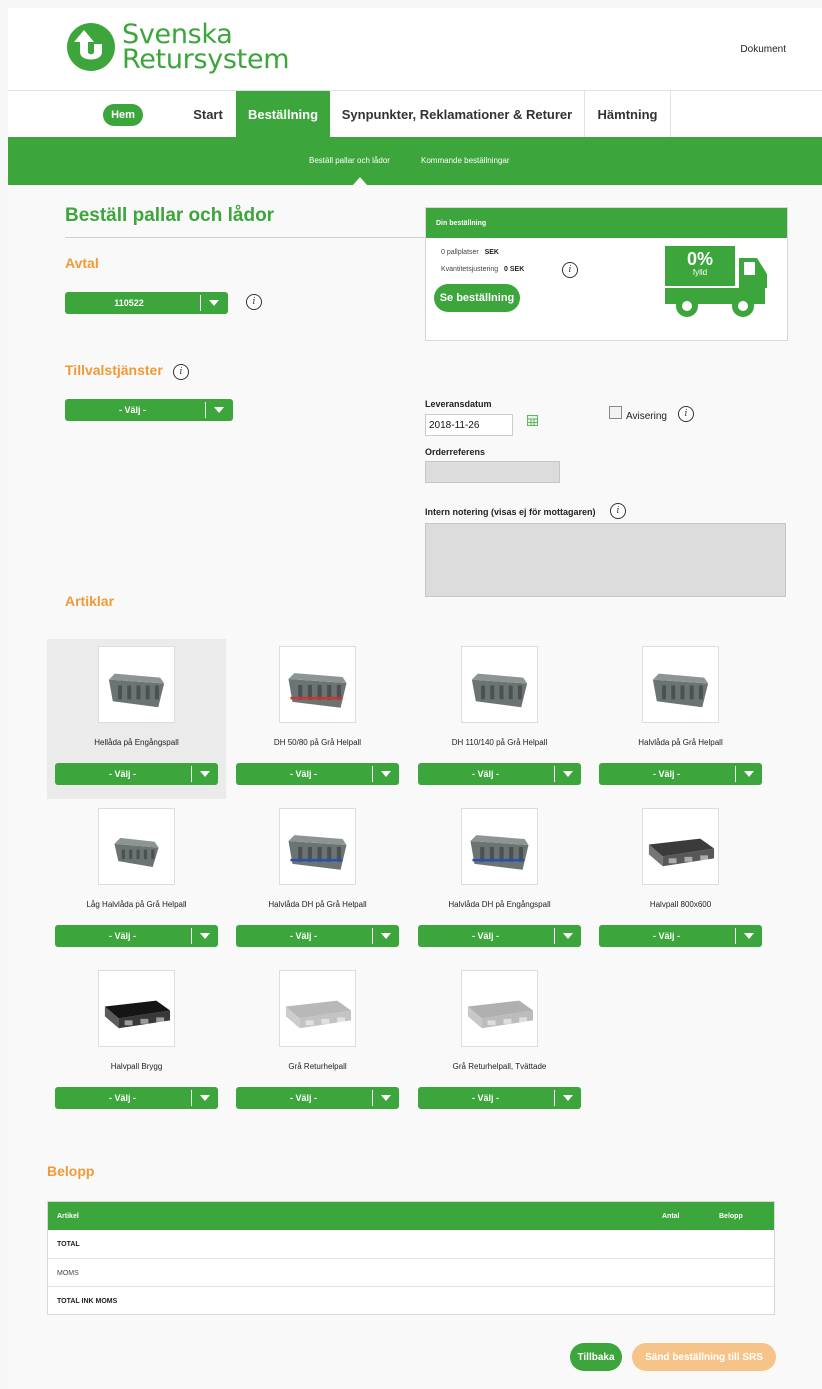 Image resolution: width=822 pixels, height=1389 pixels. Describe the element at coordinates (627, 114) in the screenshot. I see `nav-hamtning: Hämtning` at that location.